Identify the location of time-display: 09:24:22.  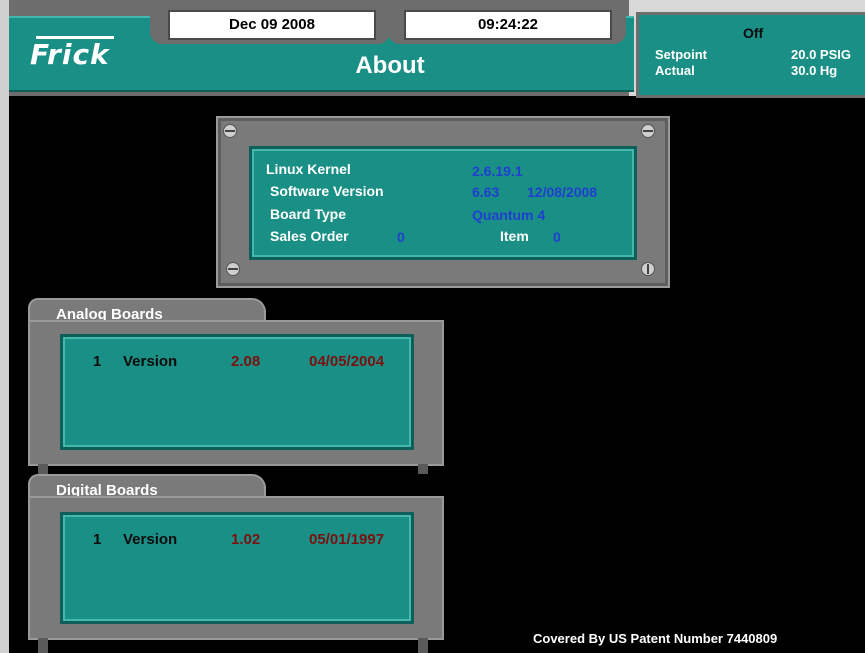
(508, 25).